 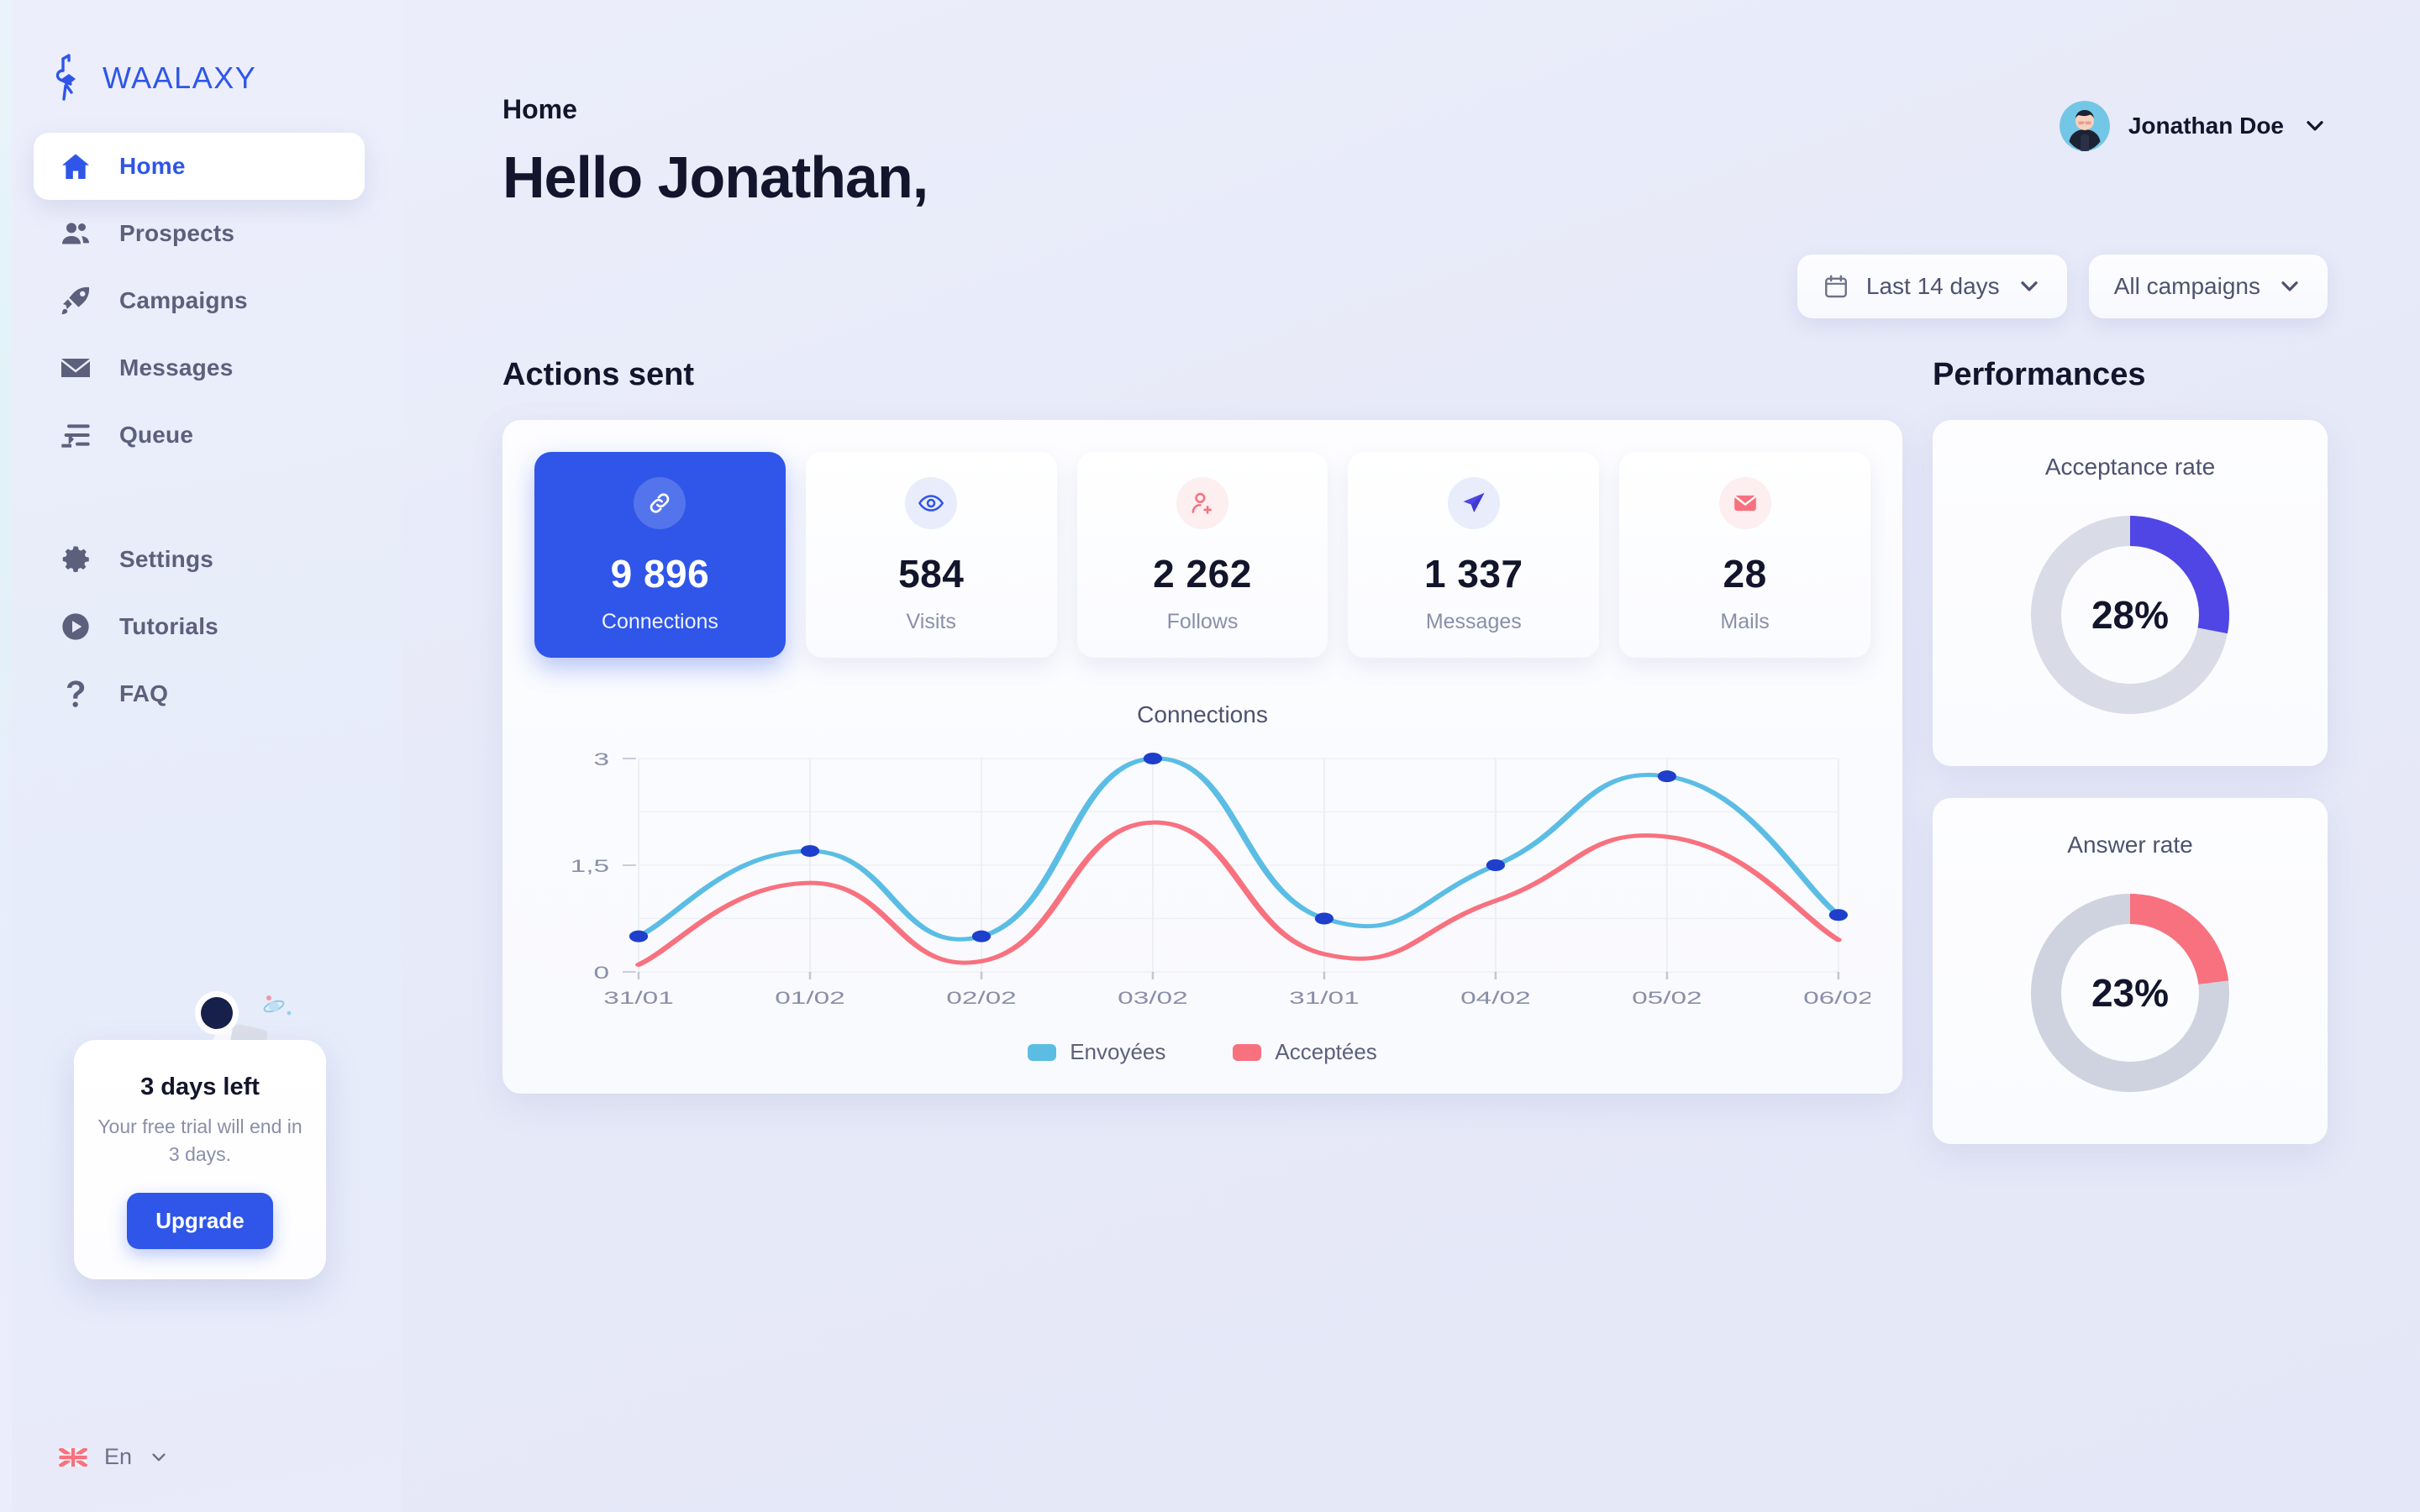 What do you see at coordinates (1835, 286) in the screenshot?
I see `calendar-icon` at bounding box center [1835, 286].